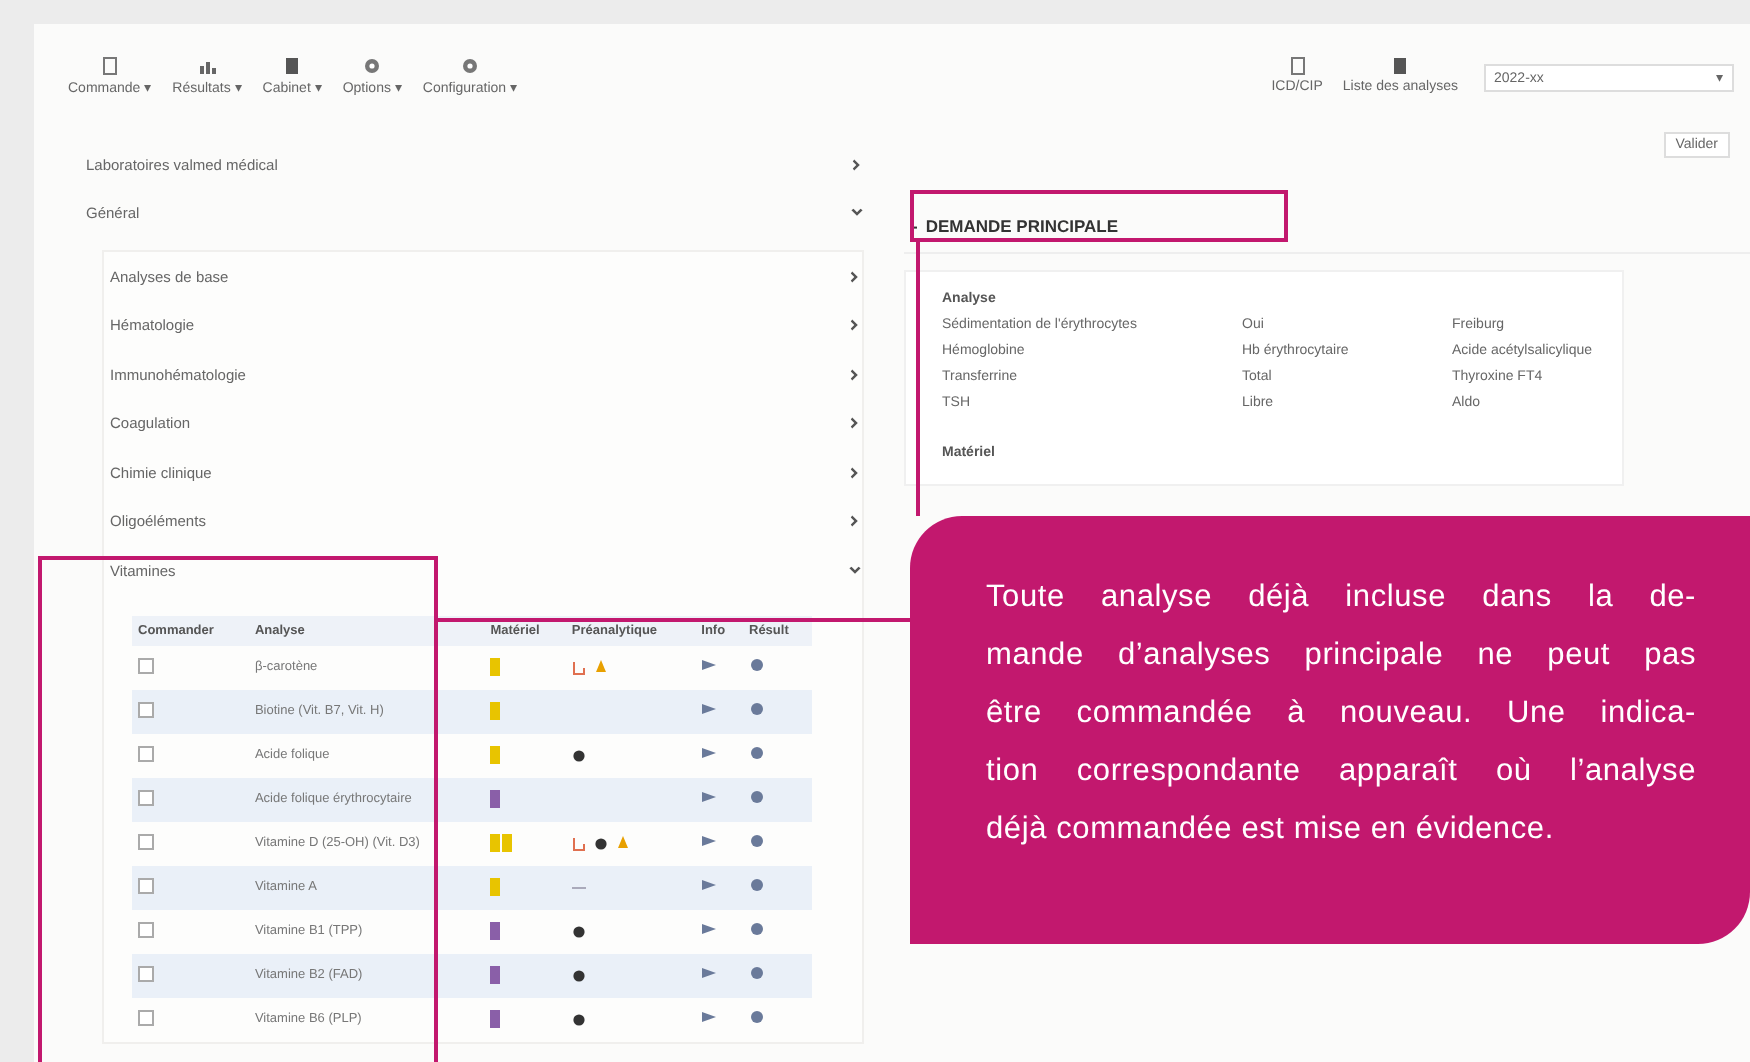 This screenshot has width=1750, height=1062. I want to click on chart-icon, so click(207, 66).